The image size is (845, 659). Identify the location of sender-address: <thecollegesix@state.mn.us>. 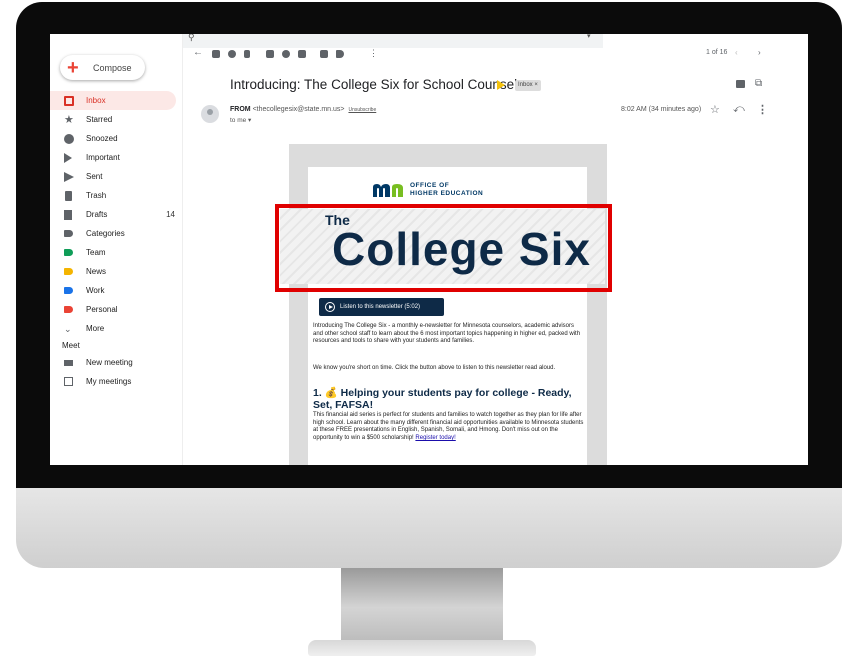
(298, 109).